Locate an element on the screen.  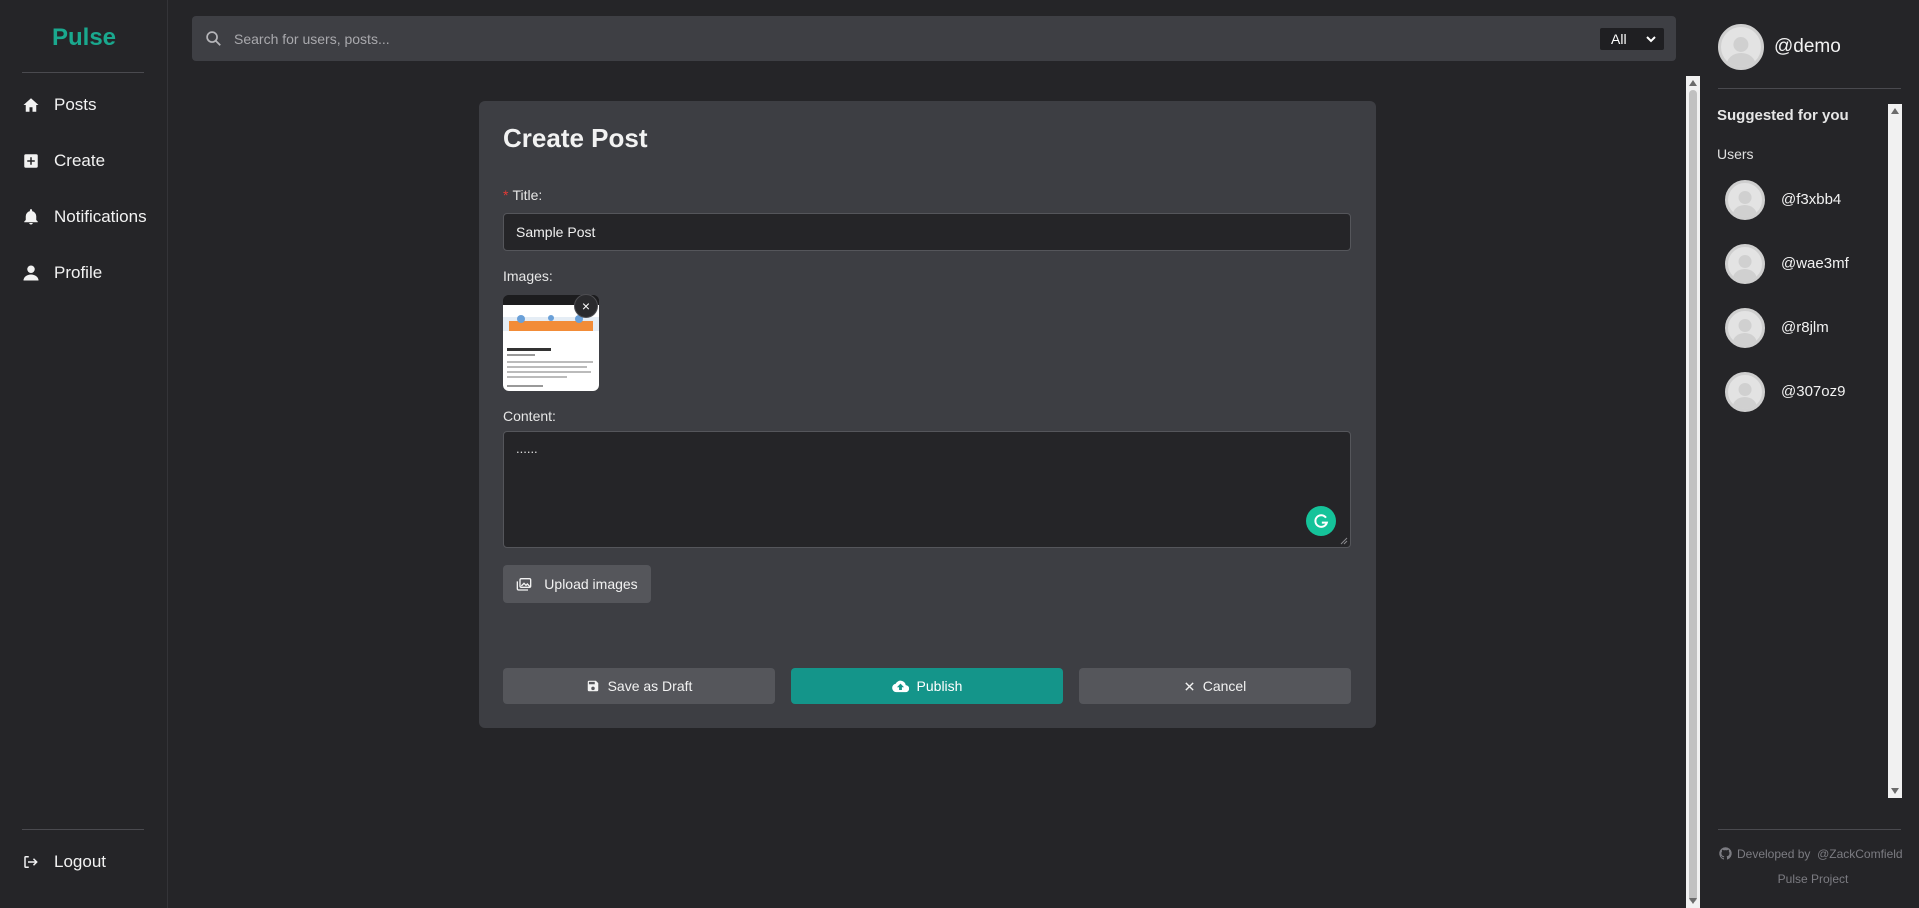
users-label: Users is located at coordinates (1735, 154).